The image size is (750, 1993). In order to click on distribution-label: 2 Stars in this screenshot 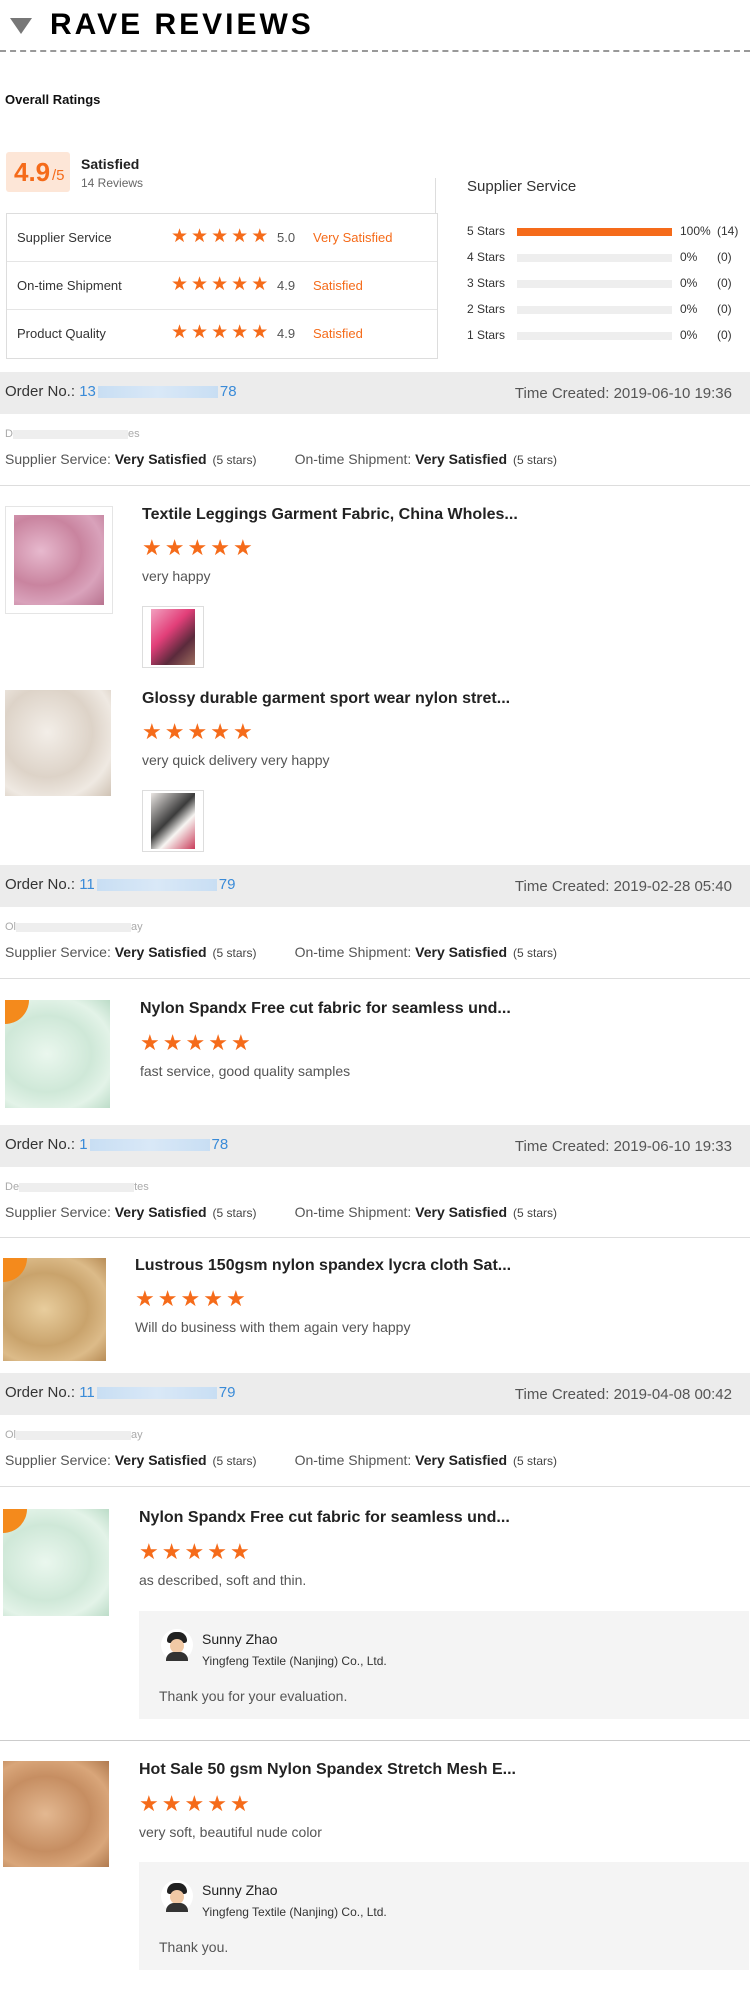, I will do `click(486, 309)`.